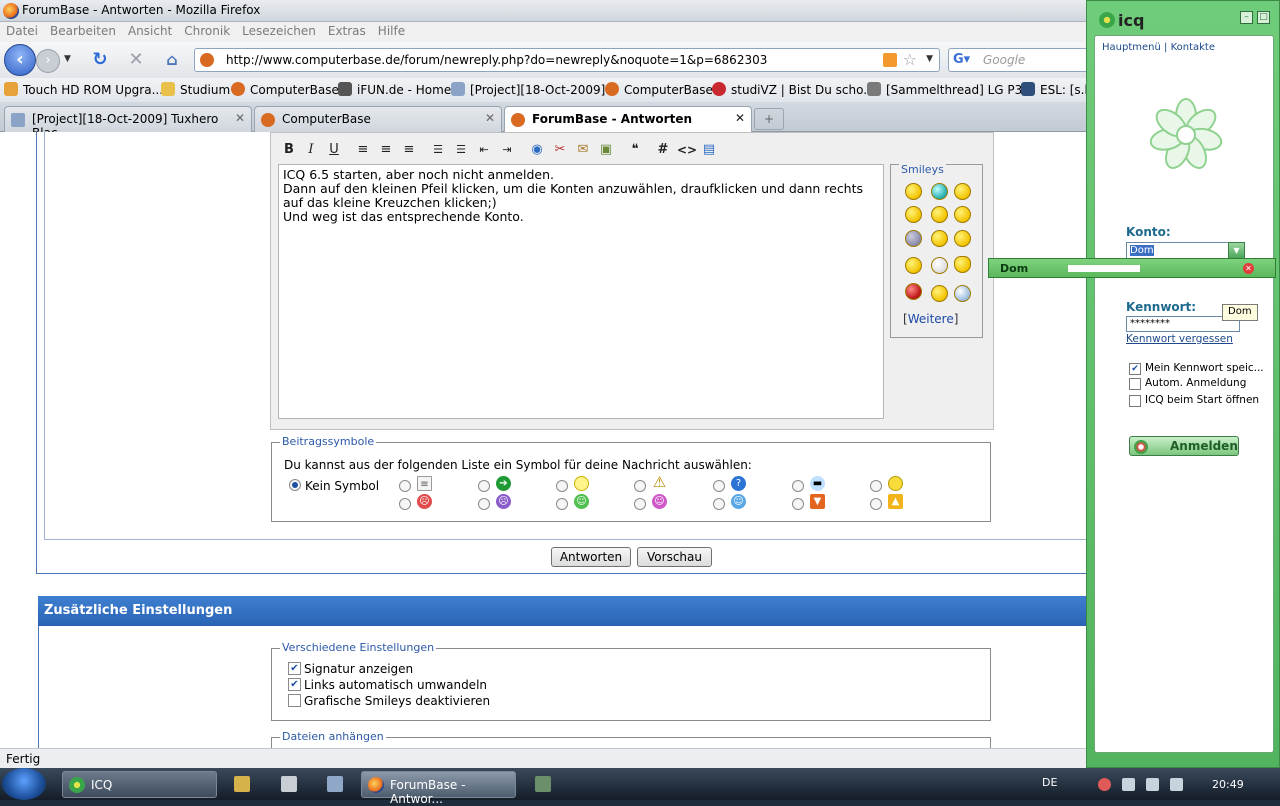  I want to click on reply-button: Antworten, so click(591, 557).